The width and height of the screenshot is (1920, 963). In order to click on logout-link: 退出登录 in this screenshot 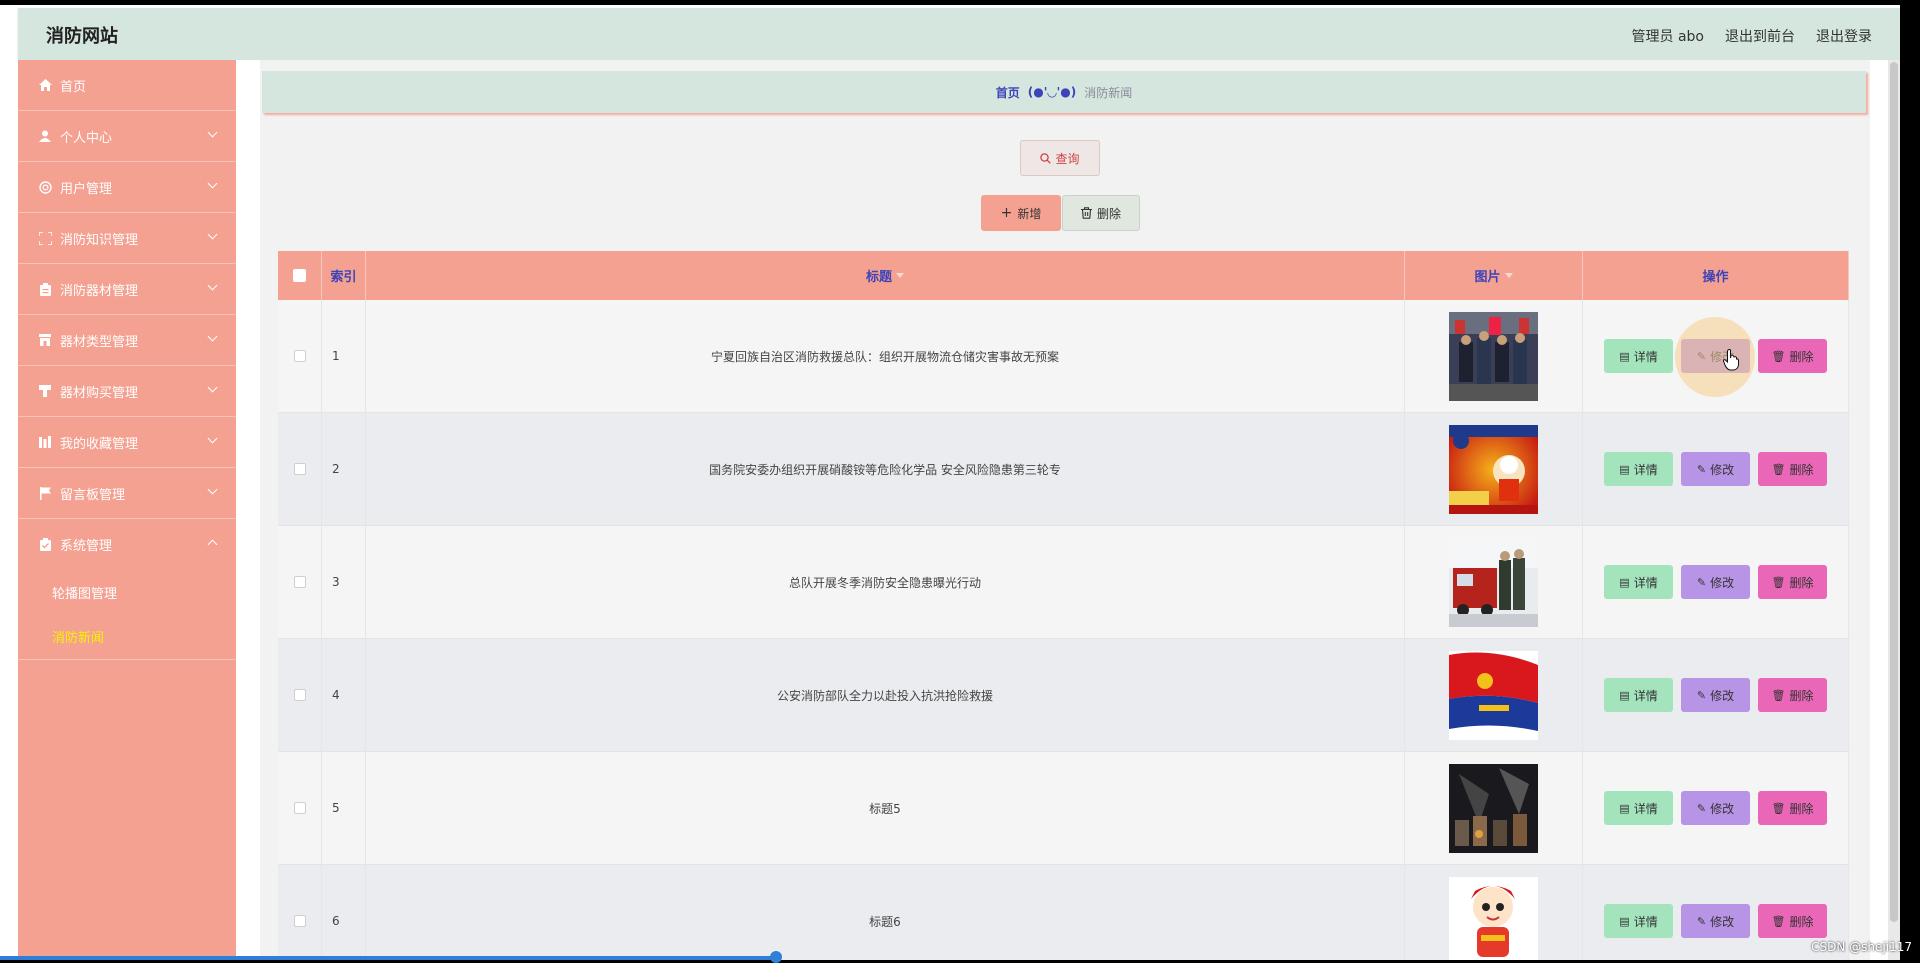, I will do `click(1844, 36)`.